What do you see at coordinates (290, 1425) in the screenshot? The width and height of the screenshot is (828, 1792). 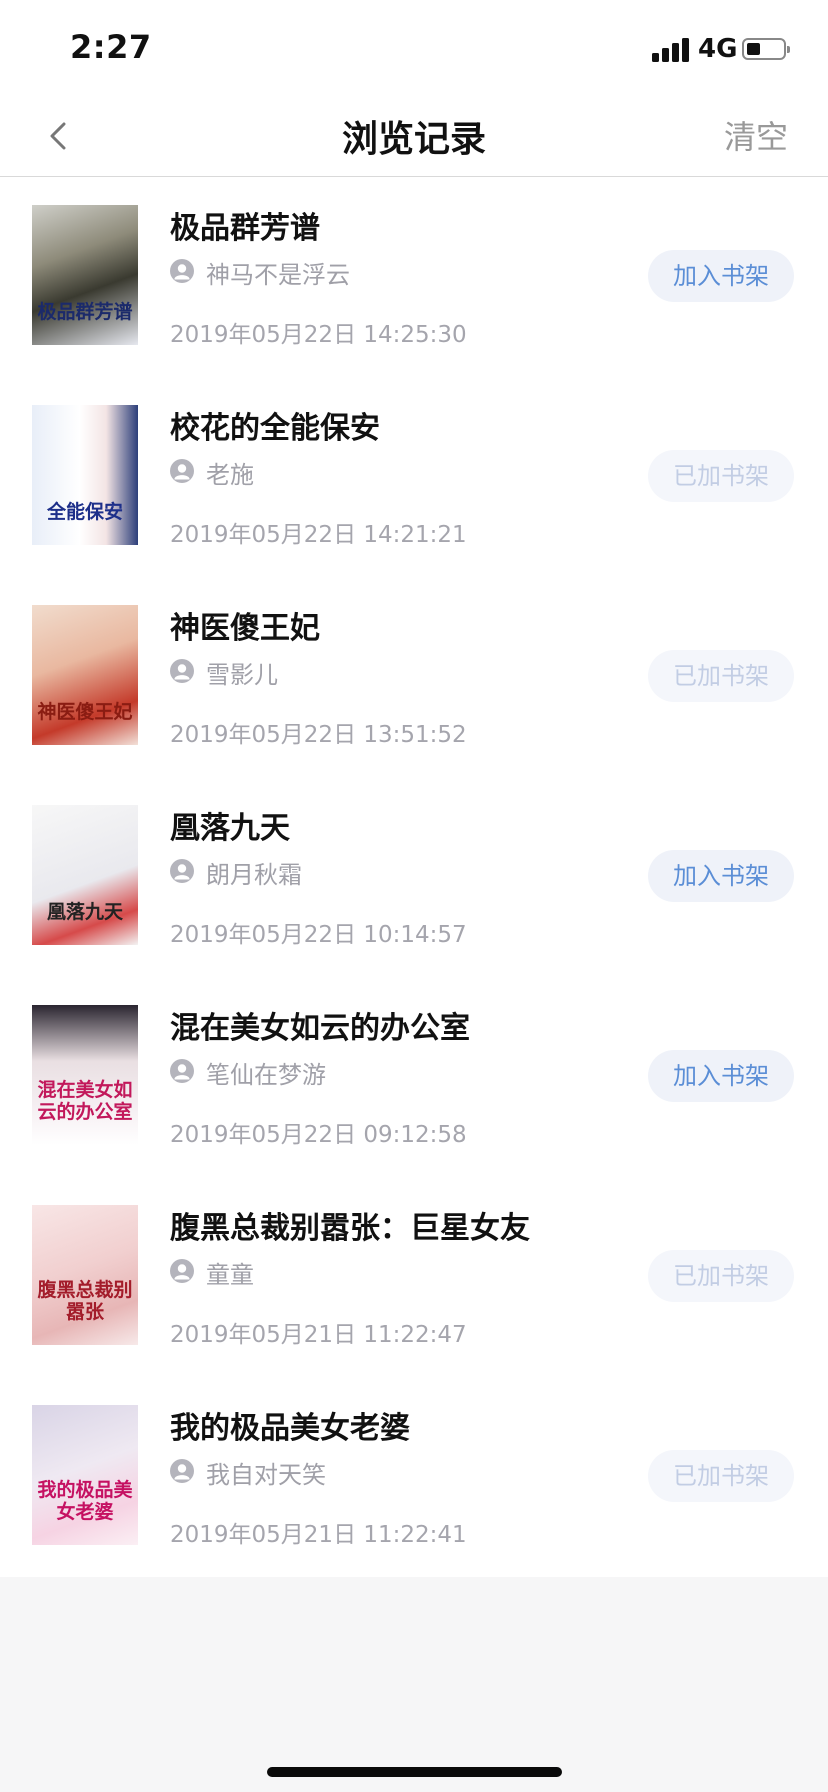 I see `book-title: 我的极品美女老婆` at bounding box center [290, 1425].